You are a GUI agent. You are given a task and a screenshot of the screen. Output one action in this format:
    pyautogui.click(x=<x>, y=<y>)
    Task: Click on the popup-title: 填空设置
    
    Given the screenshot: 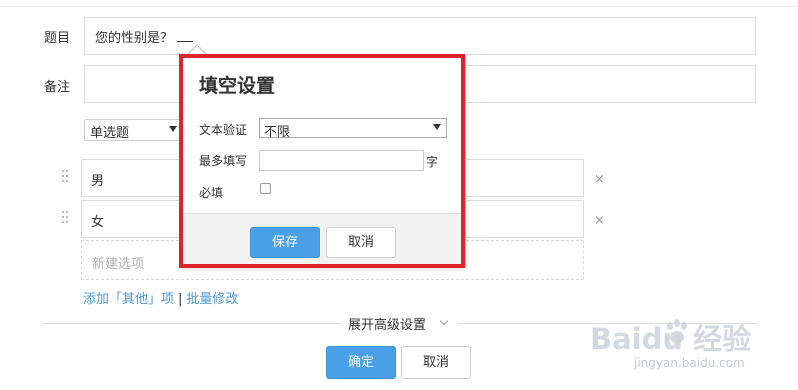 What is the action you would take?
    pyautogui.click(x=237, y=86)
    